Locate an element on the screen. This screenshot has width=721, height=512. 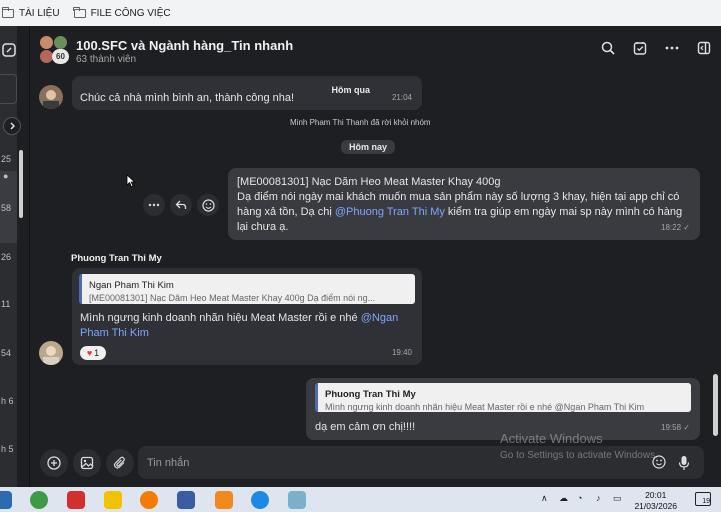
bookmarks-bar: TÀI LIỆU FILE CÔNG VIỆC is located at coordinates (360, 13).